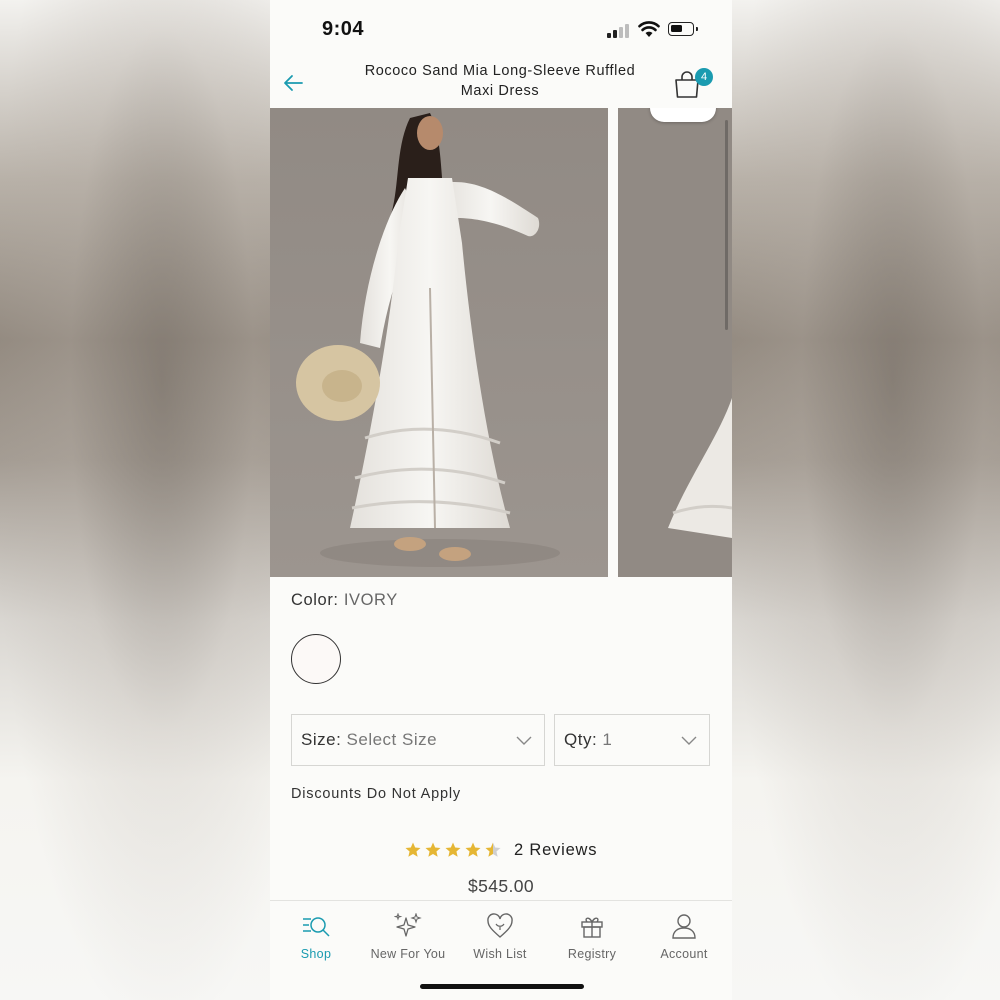 The height and width of the screenshot is (1000, 1000). What do you see at coordinates (692, 83) in the screenshot?
I see `cart-button: 4` at bounding box center [692, 83].